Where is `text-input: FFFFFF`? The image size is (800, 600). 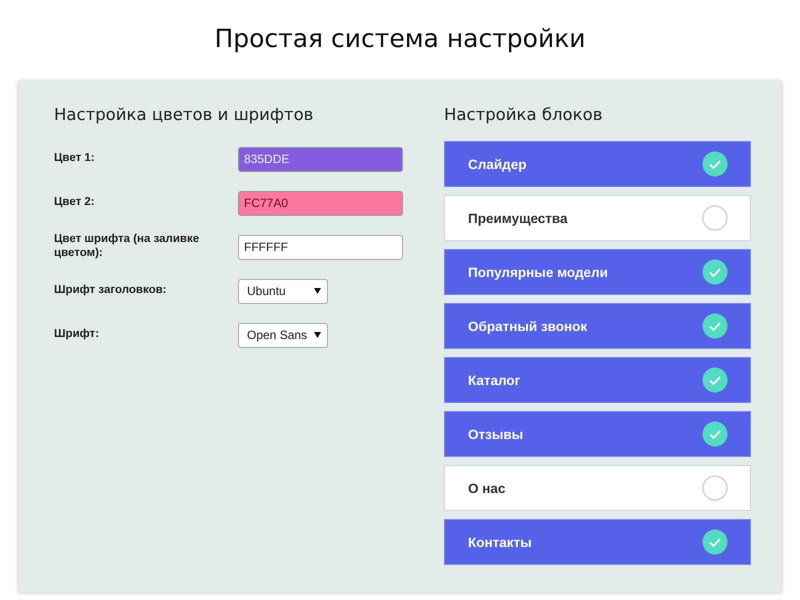
text-input: FFFFFF is located at coordinates (320, 247).